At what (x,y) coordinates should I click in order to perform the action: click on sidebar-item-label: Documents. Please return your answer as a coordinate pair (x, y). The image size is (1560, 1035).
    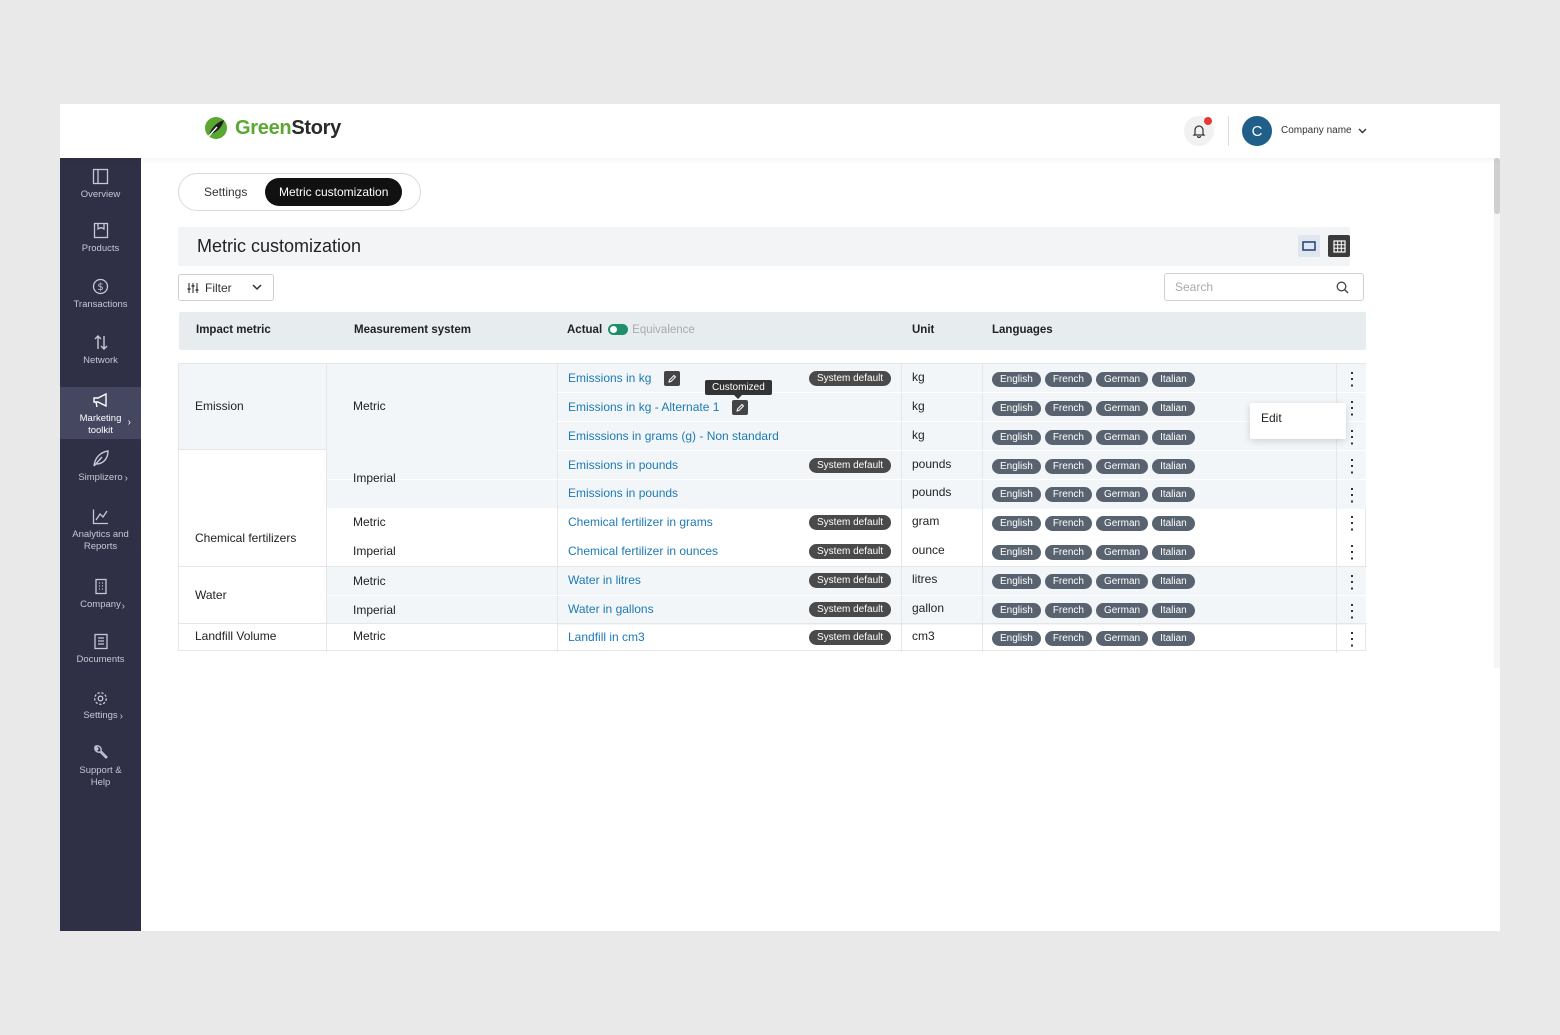
    Looking at the image, I should click on (100, 659).